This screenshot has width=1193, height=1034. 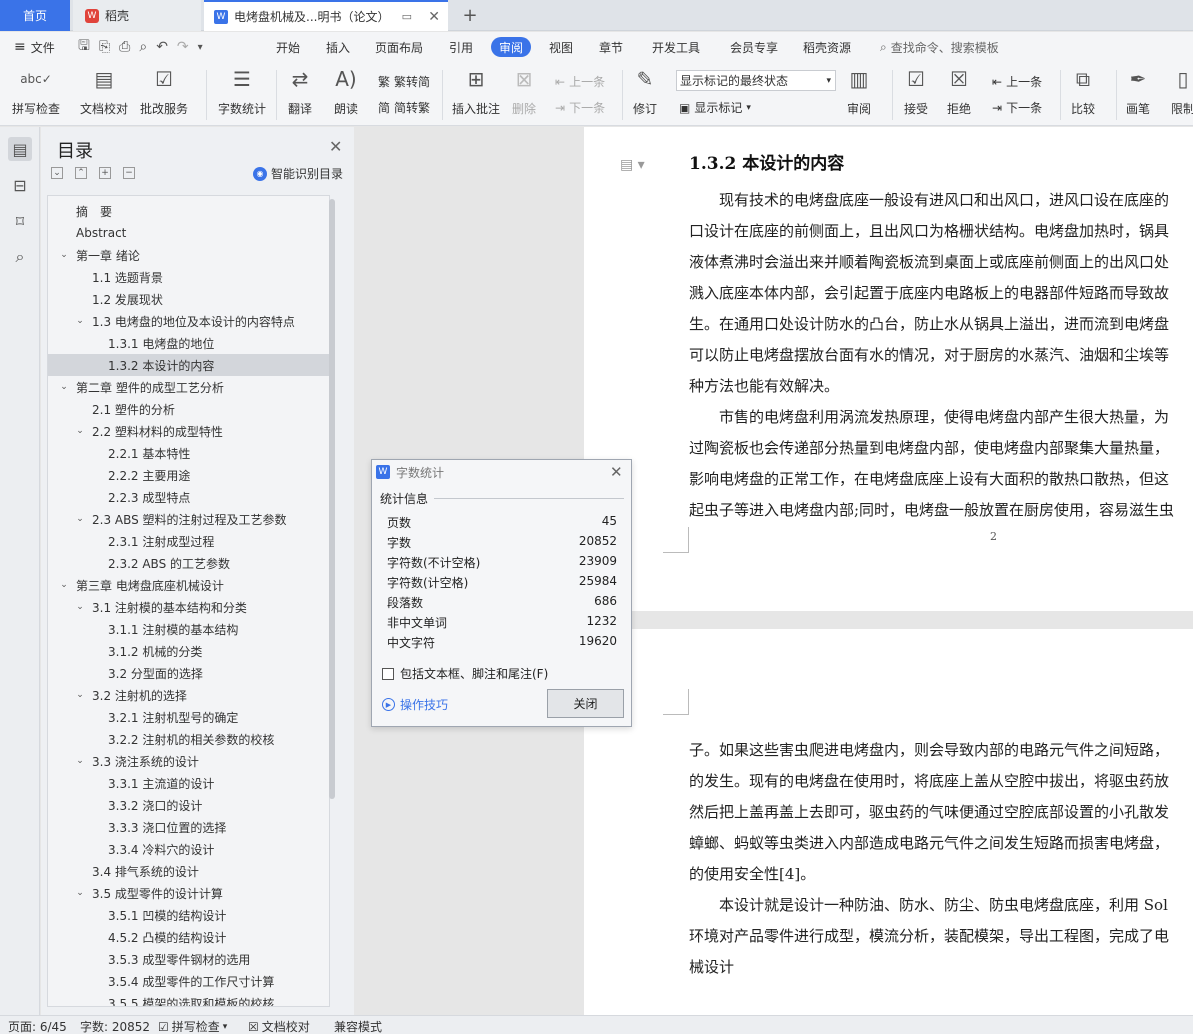 I want to click on read-aloud-button: A) 朗读, so click(x=346, y=91).